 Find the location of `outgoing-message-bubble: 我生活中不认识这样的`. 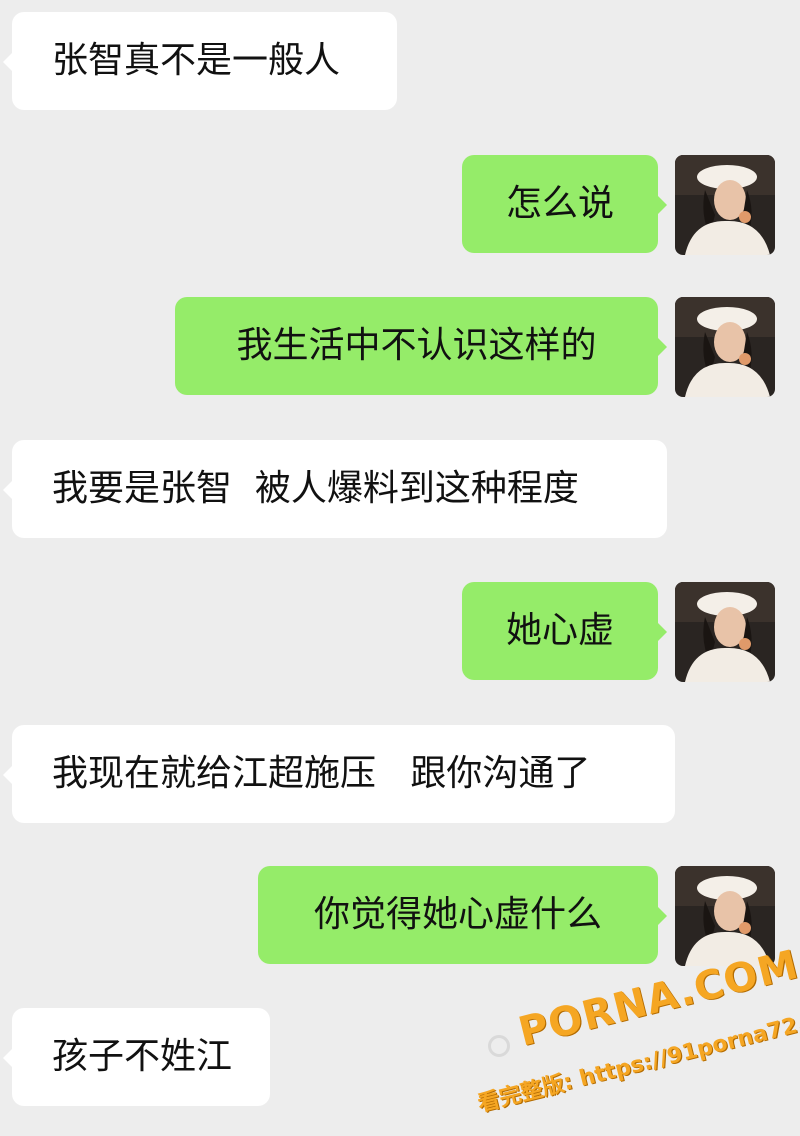

outgoing-message-bubble: 我生活中不认识这样的 is located at coordinates (421, 346).